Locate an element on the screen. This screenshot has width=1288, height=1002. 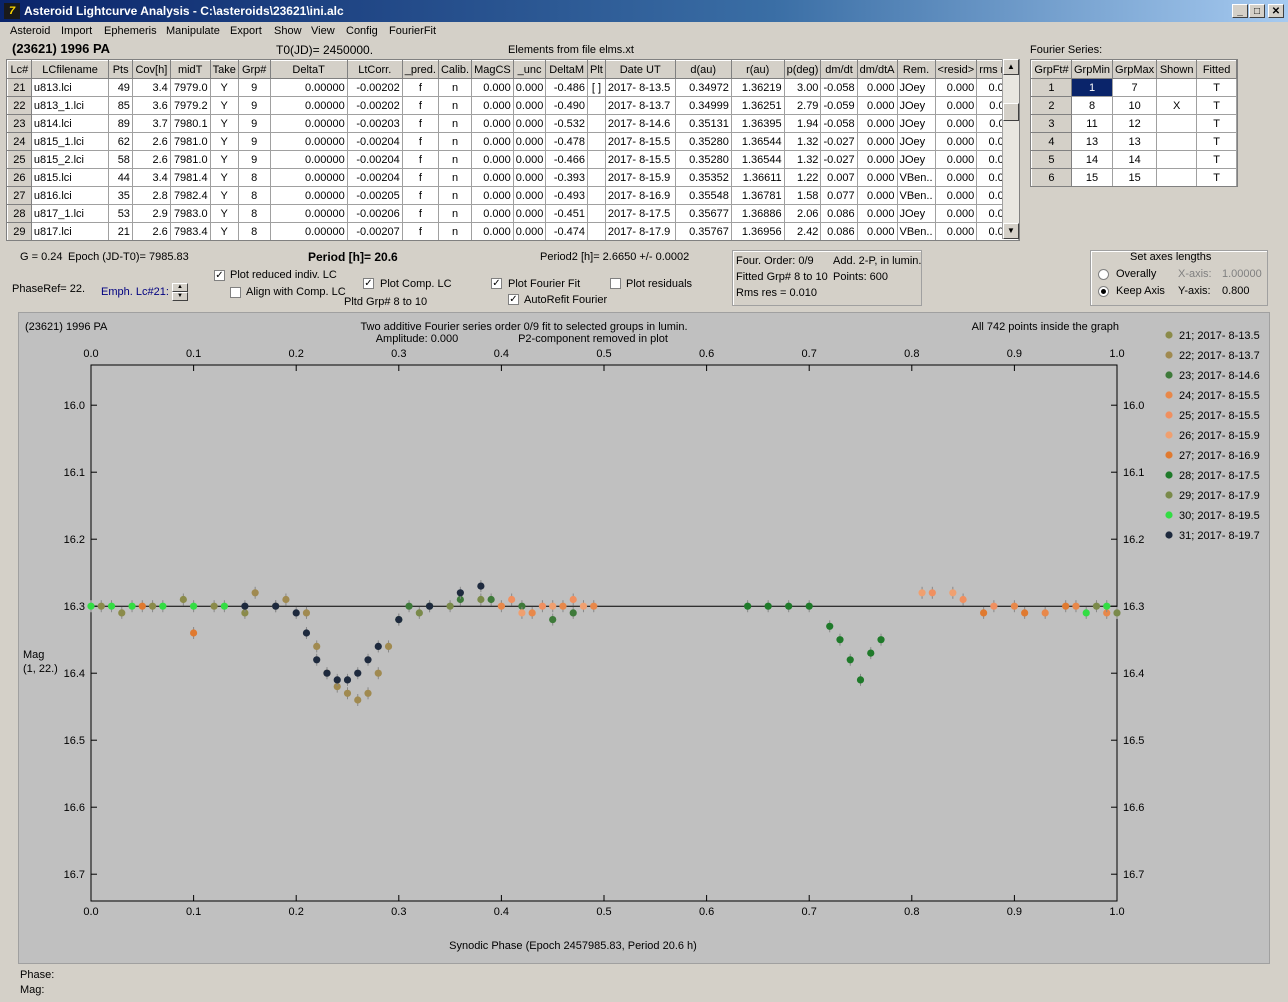
table-cell: 12 is located at coordinates (1135, 123).